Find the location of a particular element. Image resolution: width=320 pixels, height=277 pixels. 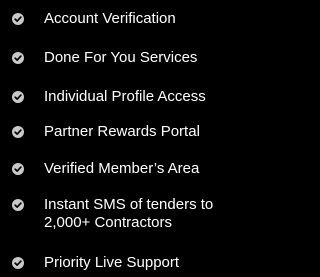

feature-label: Individual Profile Access is located at coordinates (125, 96).